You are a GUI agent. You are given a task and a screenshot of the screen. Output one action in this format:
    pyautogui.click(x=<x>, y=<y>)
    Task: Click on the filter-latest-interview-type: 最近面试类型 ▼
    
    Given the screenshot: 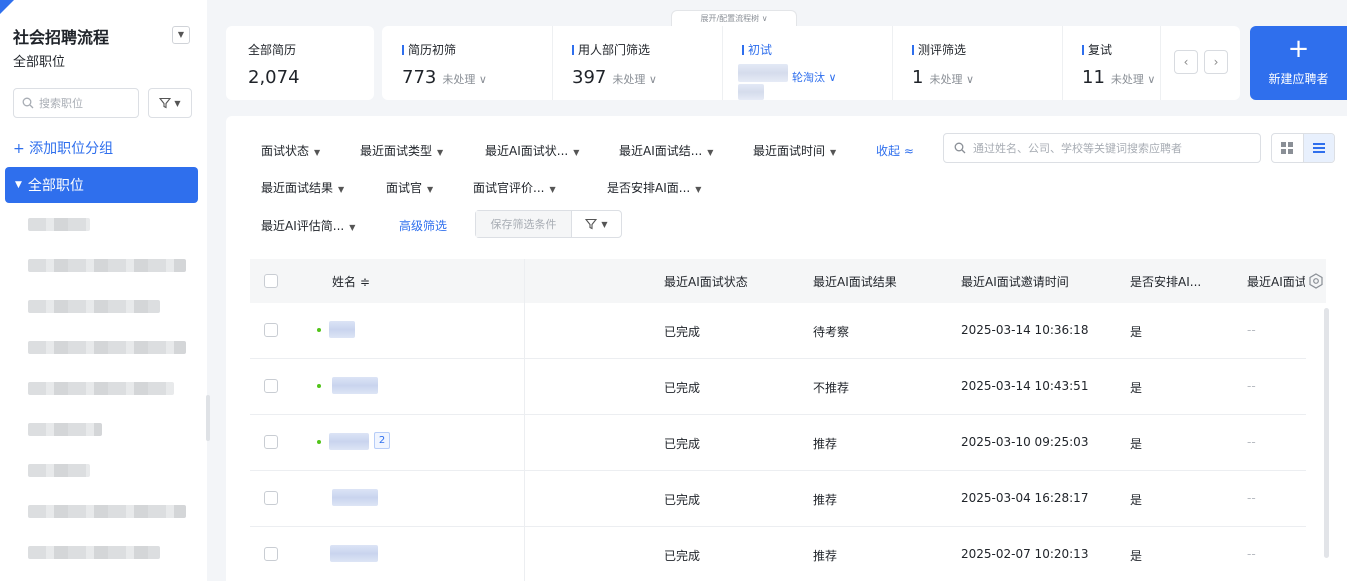 What is the action you would take?
    pyautogui.click(x=401, y=150)
    